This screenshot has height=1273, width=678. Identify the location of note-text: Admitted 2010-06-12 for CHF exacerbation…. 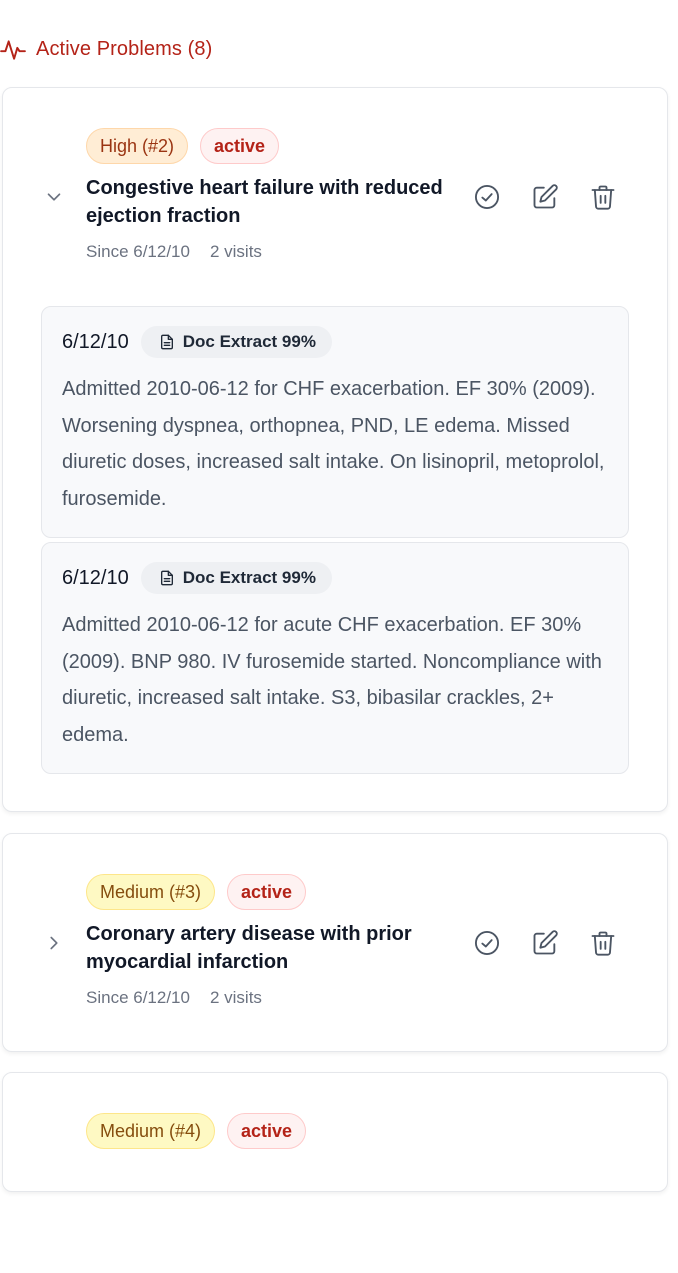
(333, 444).